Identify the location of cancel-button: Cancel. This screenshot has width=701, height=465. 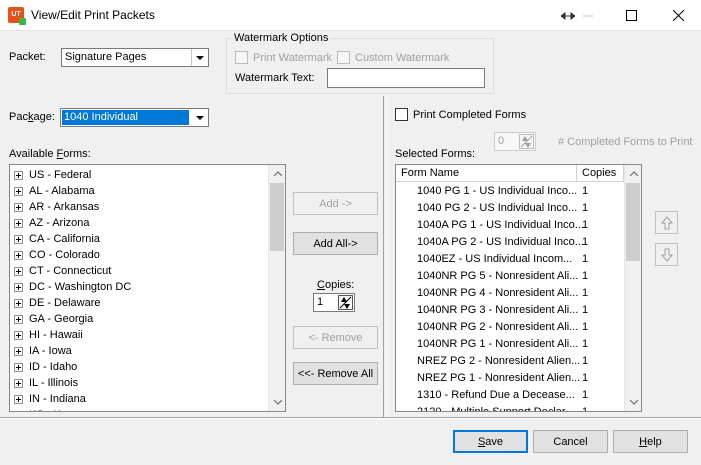
(570, 441).